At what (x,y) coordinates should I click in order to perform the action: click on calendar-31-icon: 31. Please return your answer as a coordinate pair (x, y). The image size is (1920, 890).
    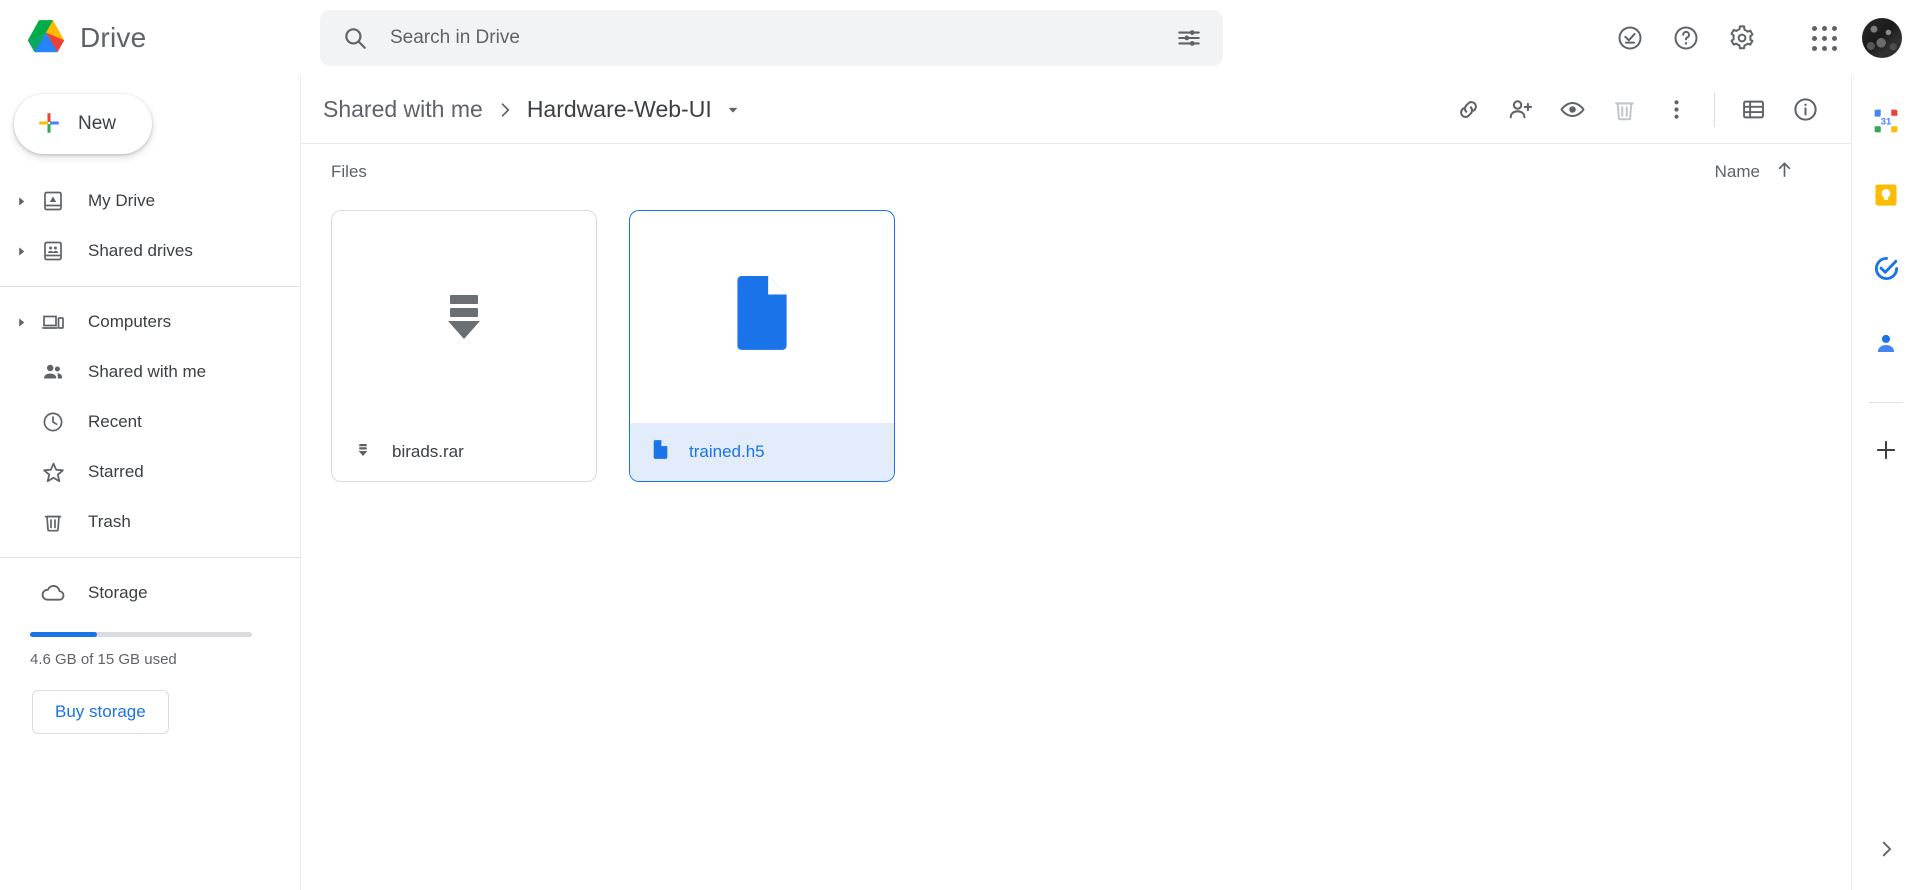
    Looking at the image, I should click on (1886, 122).